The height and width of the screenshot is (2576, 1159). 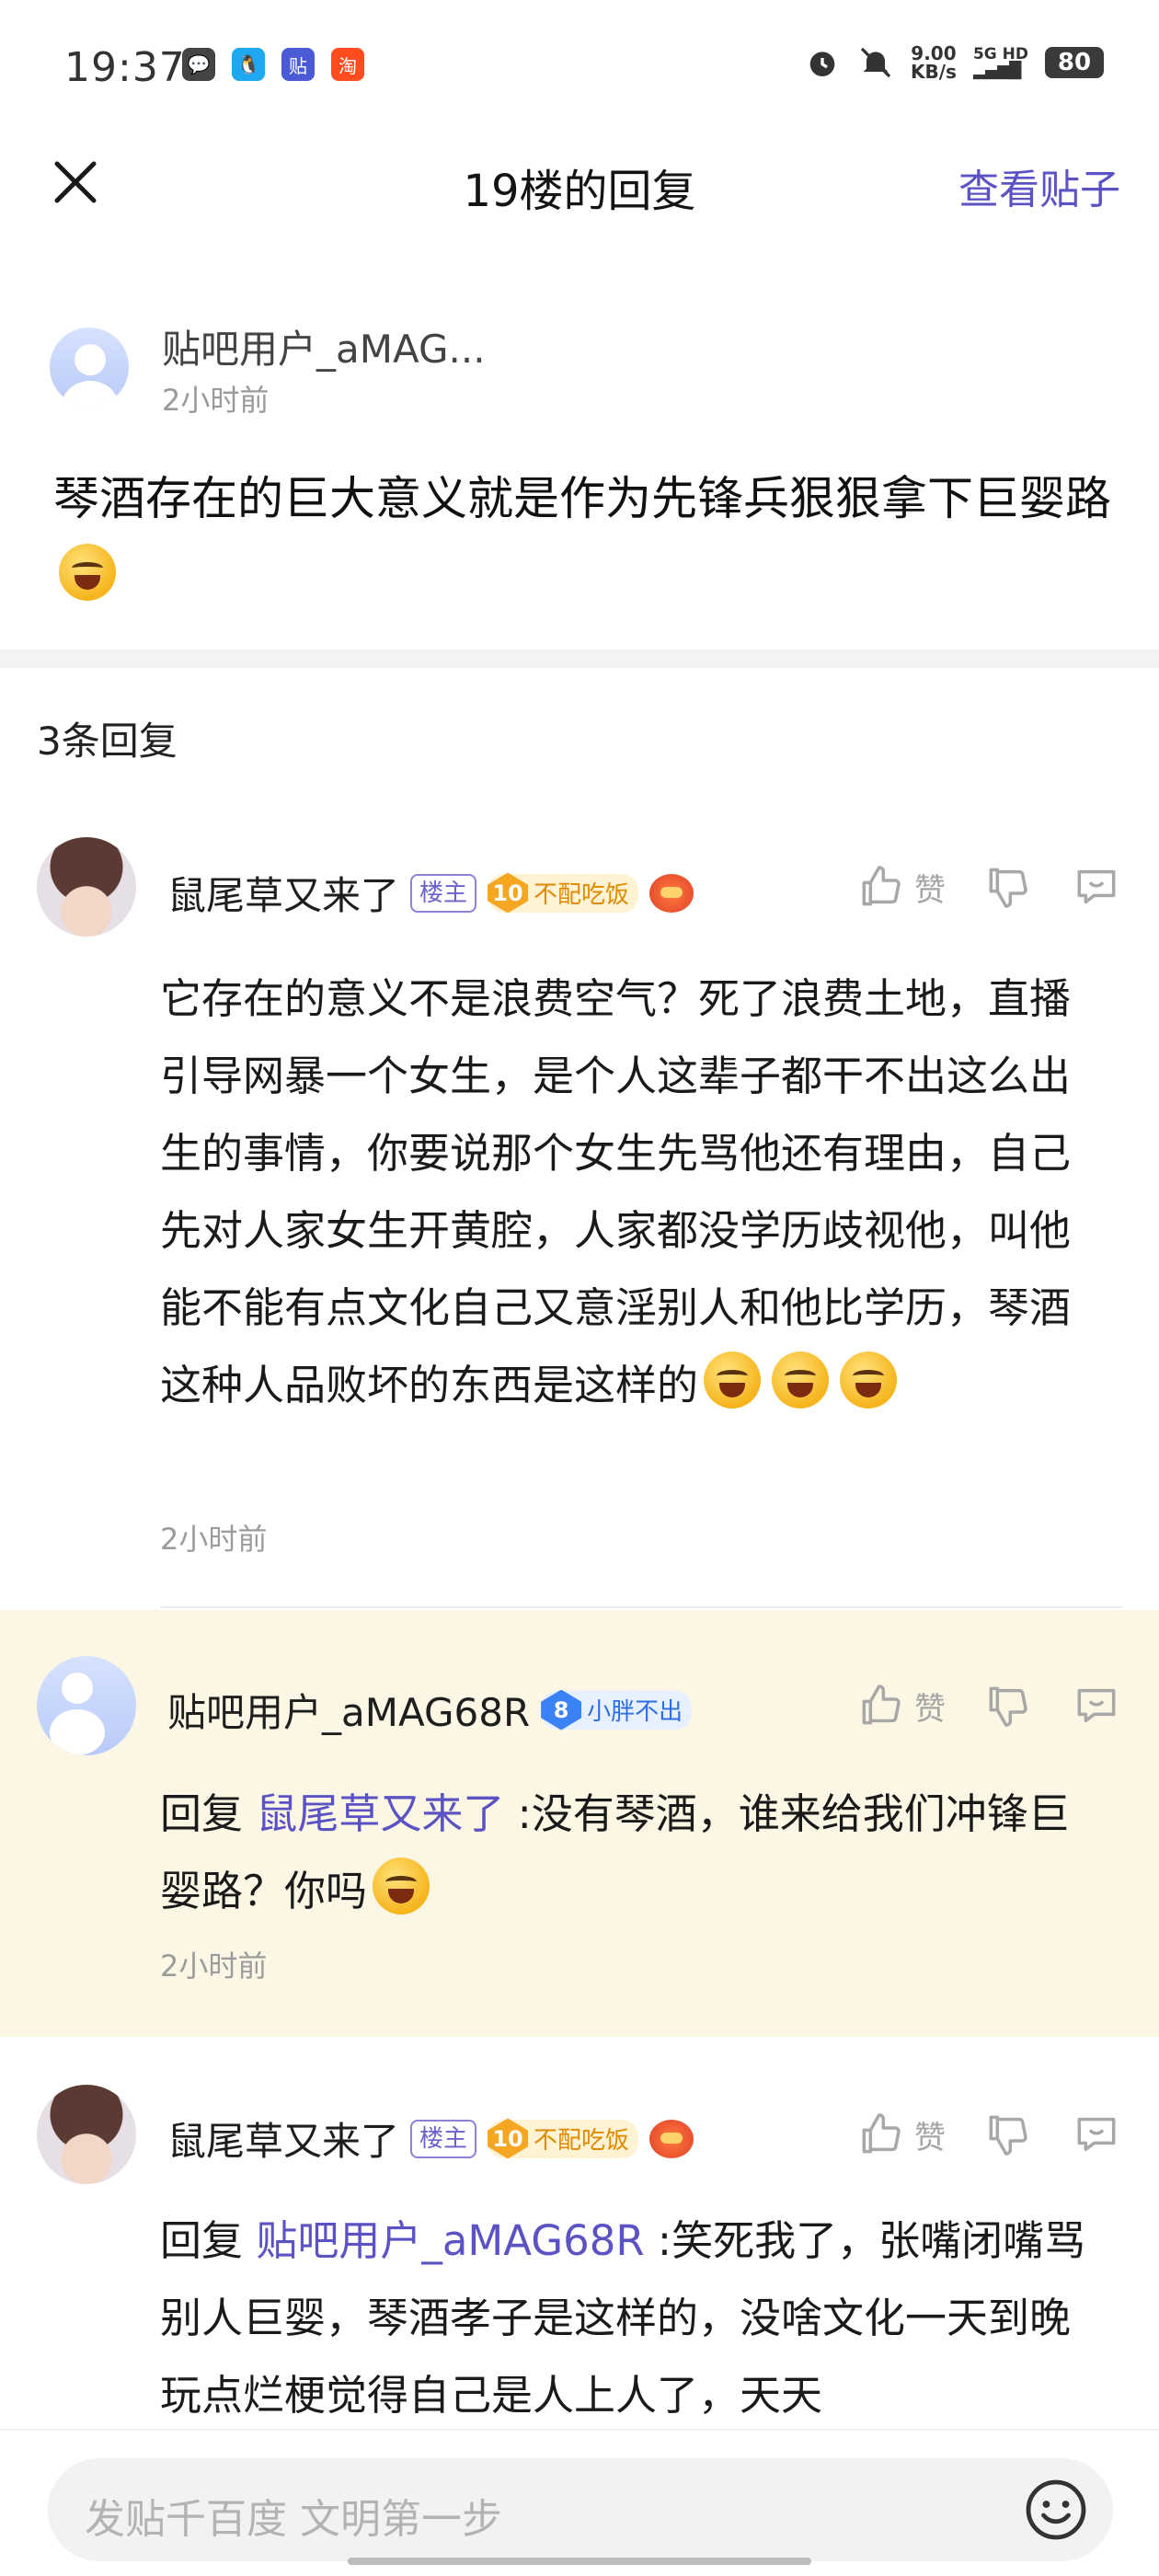 I want to click on taobao-icon: 淘, so click(x=347, y=64).